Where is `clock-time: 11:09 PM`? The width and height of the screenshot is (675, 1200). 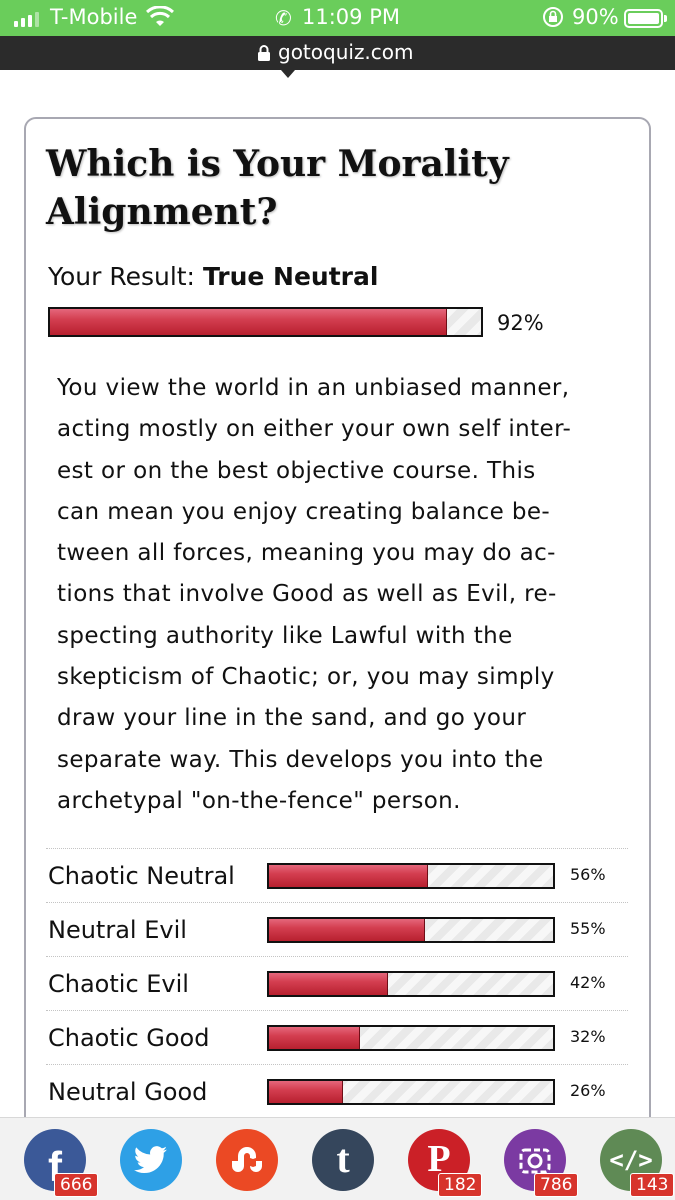
clock-time: 11:09 PM is located at coordinates (351, 17).